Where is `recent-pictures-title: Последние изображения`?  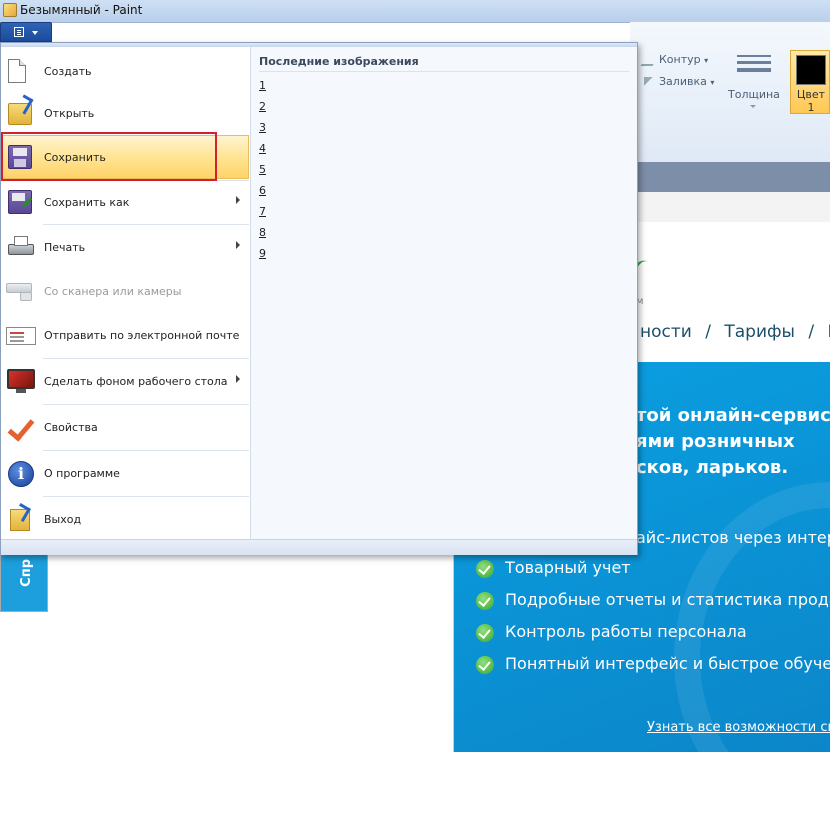
recent-pictures-title: Последние изображения is located at coordinates (339, 61).